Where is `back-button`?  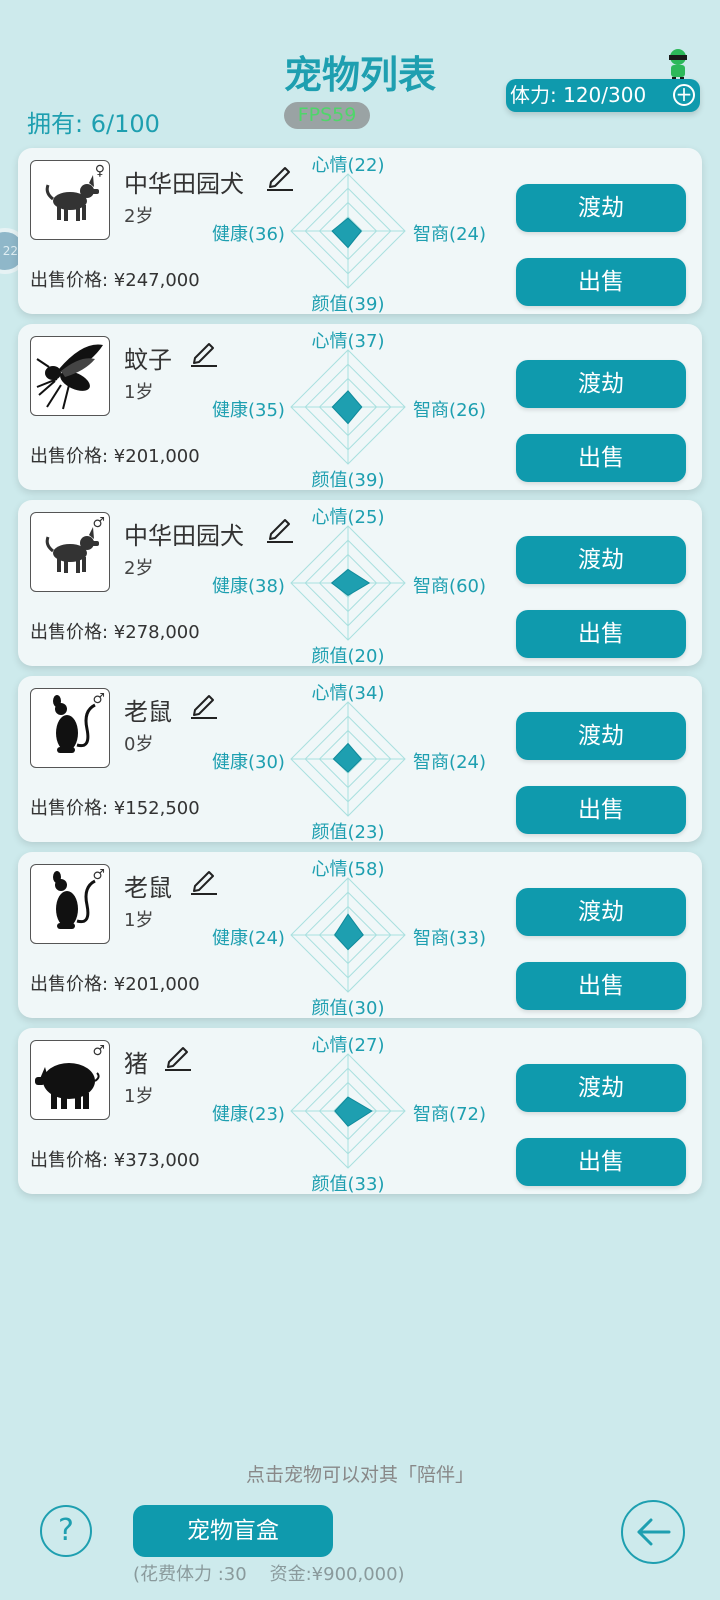 back-button is located at coordinates (653, 1532).